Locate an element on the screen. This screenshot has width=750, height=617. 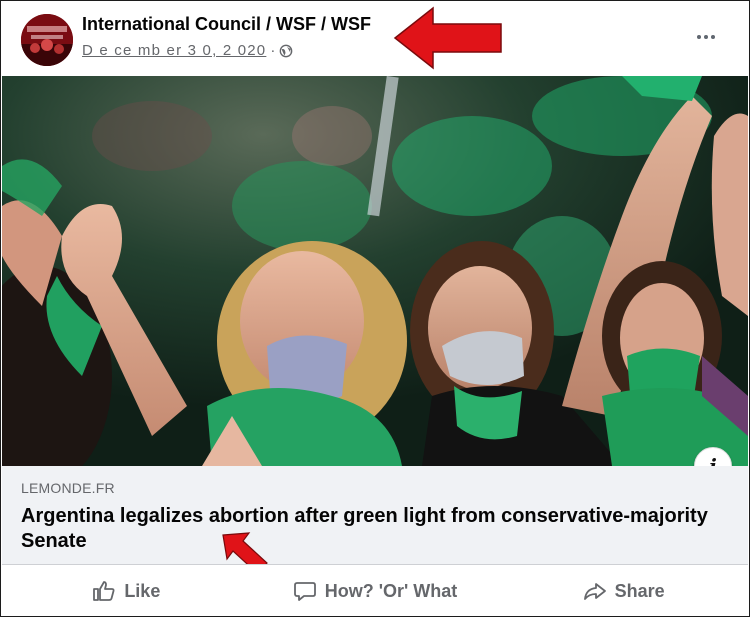
thumbs-up-icon is located at coordinates (104, 591).